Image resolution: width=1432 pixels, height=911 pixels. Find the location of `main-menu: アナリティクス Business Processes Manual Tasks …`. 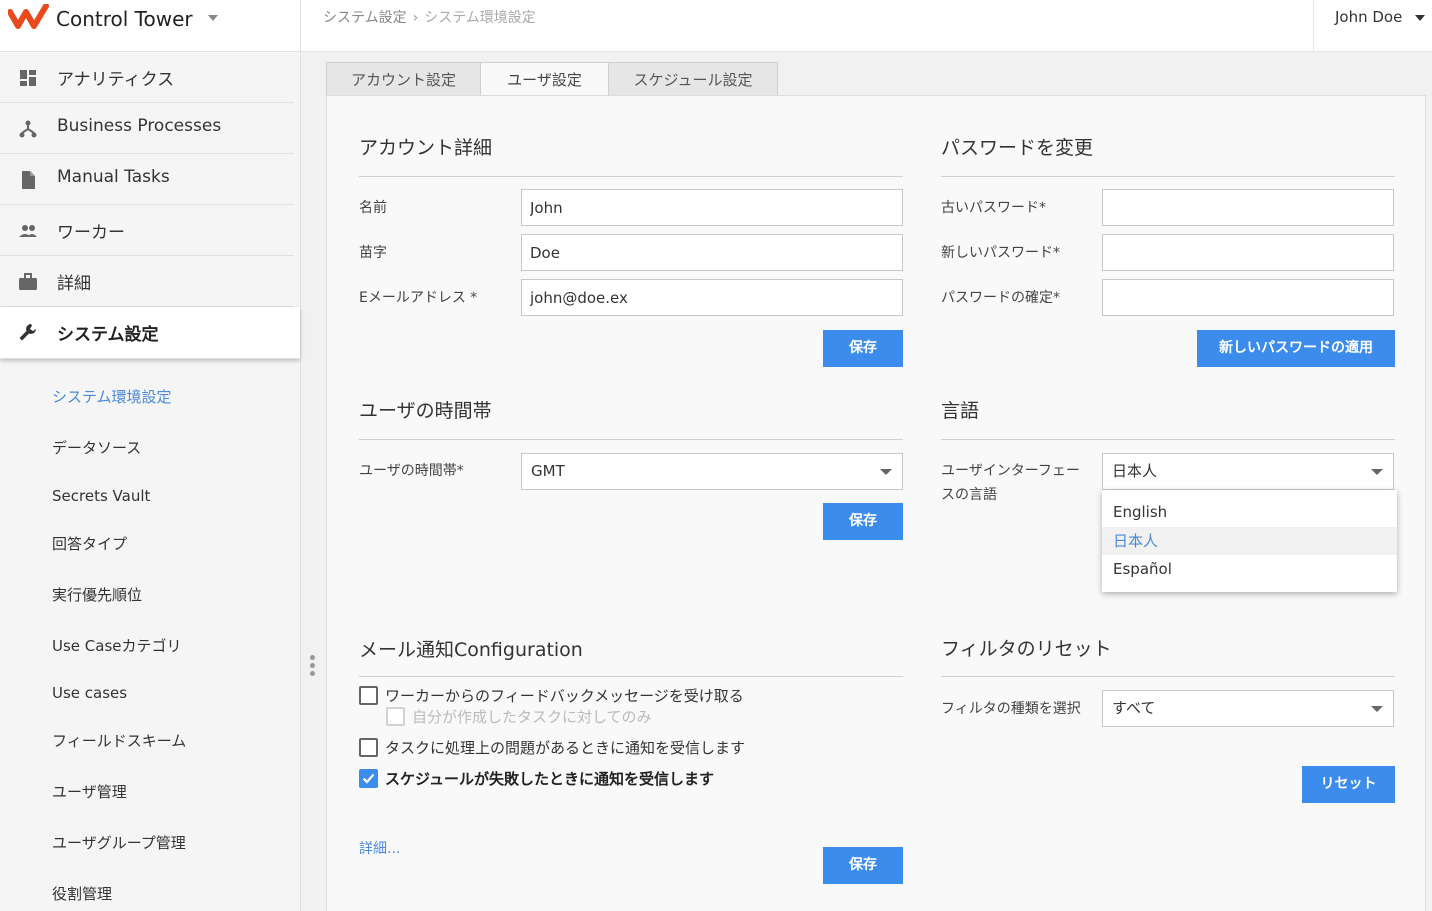

main-menu: アナリティクス Business Processes Manual Tasks … is located at coordinates (150, 205).